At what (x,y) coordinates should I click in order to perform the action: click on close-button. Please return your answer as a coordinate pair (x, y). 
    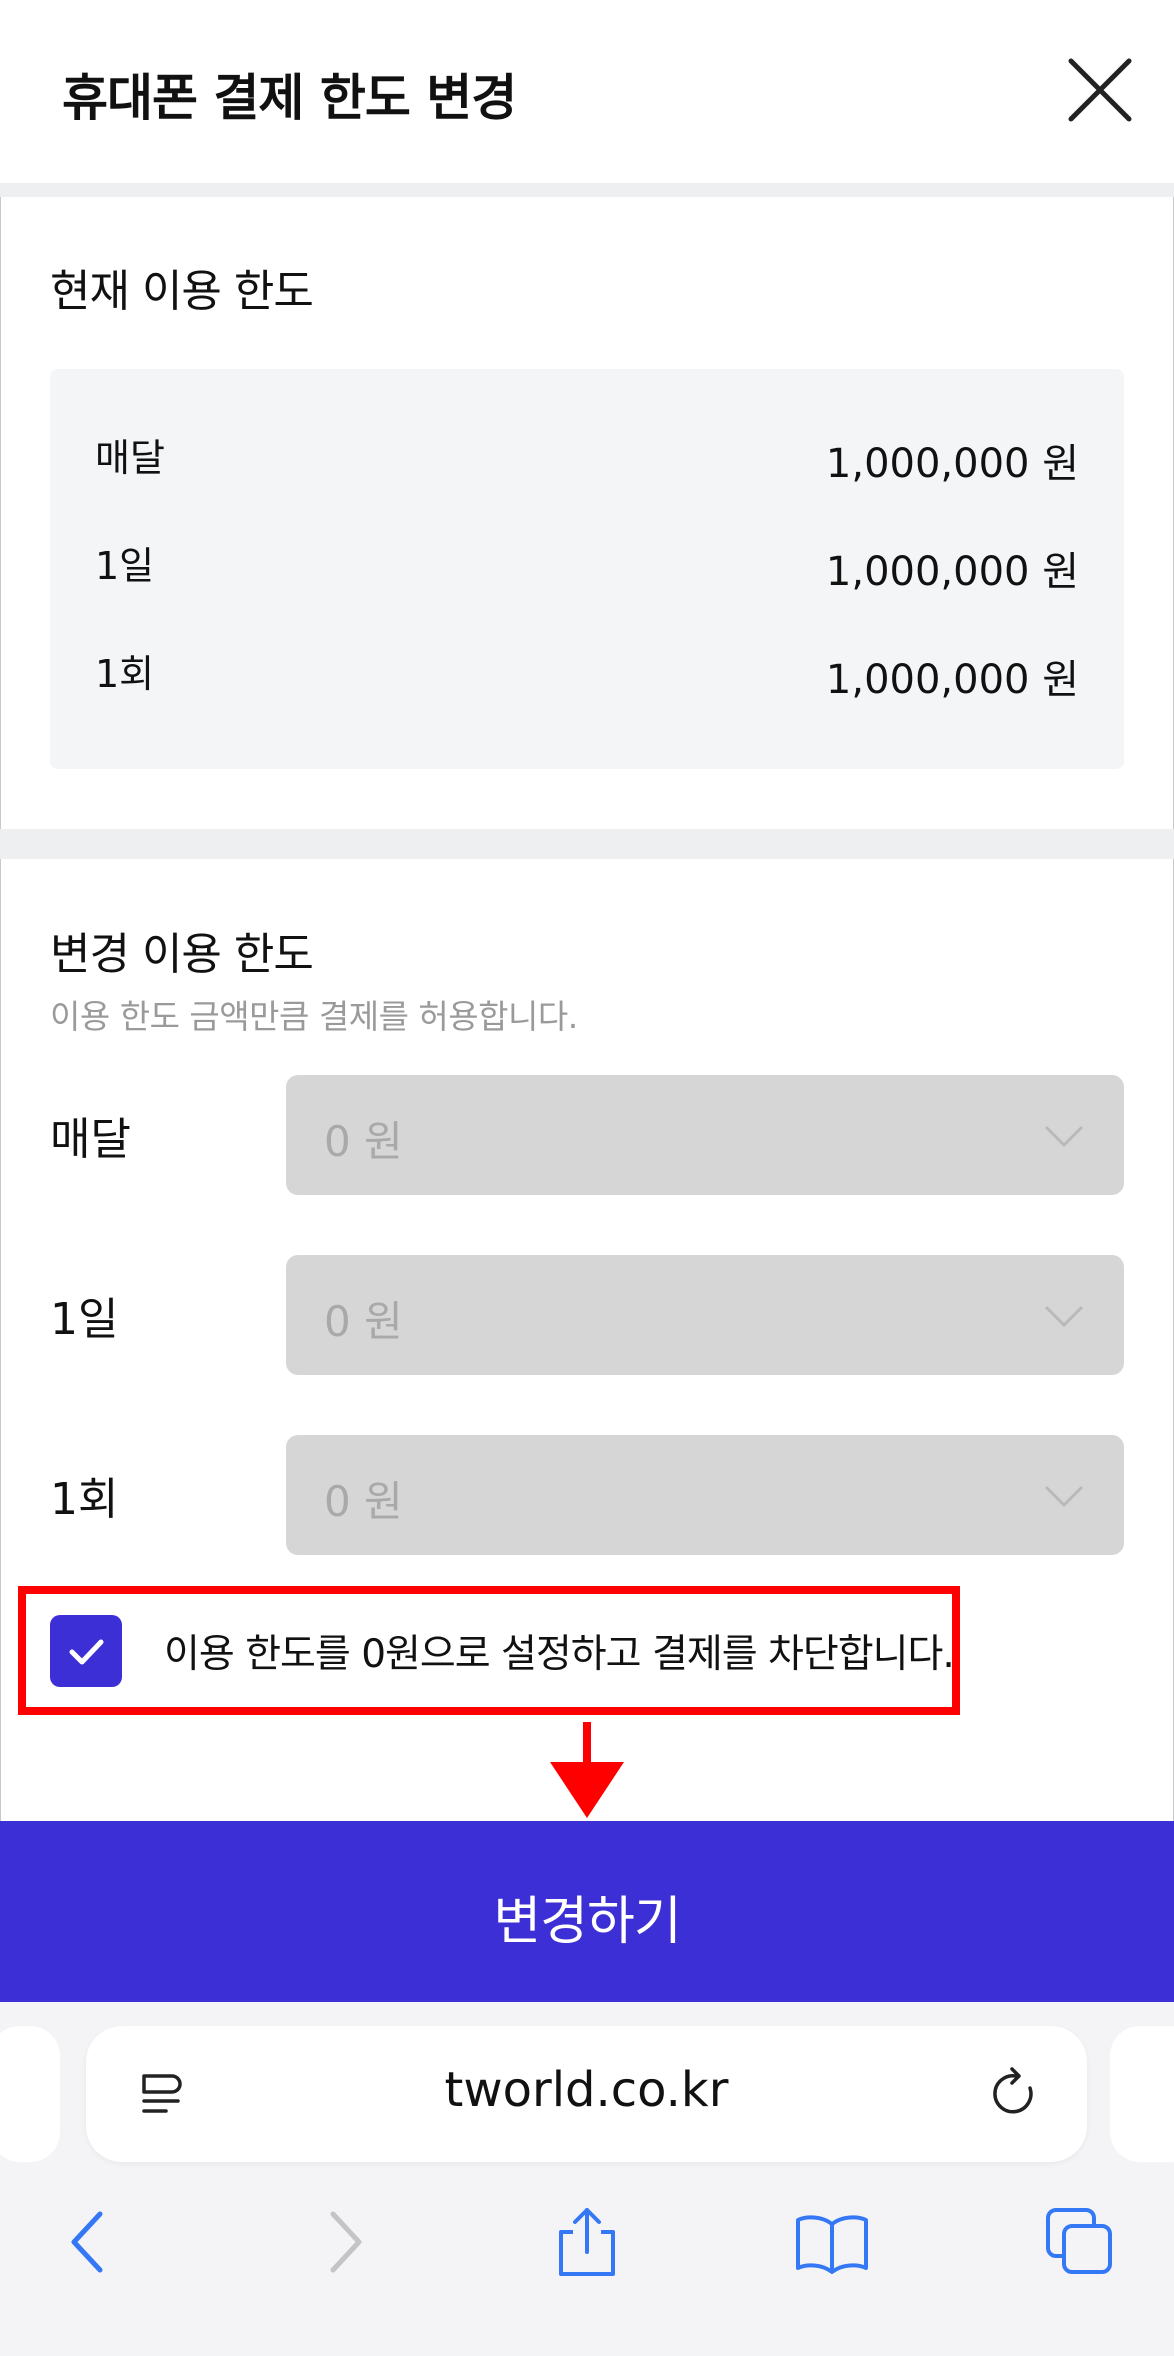
    Looking at the image, I should click on (1100, 90).